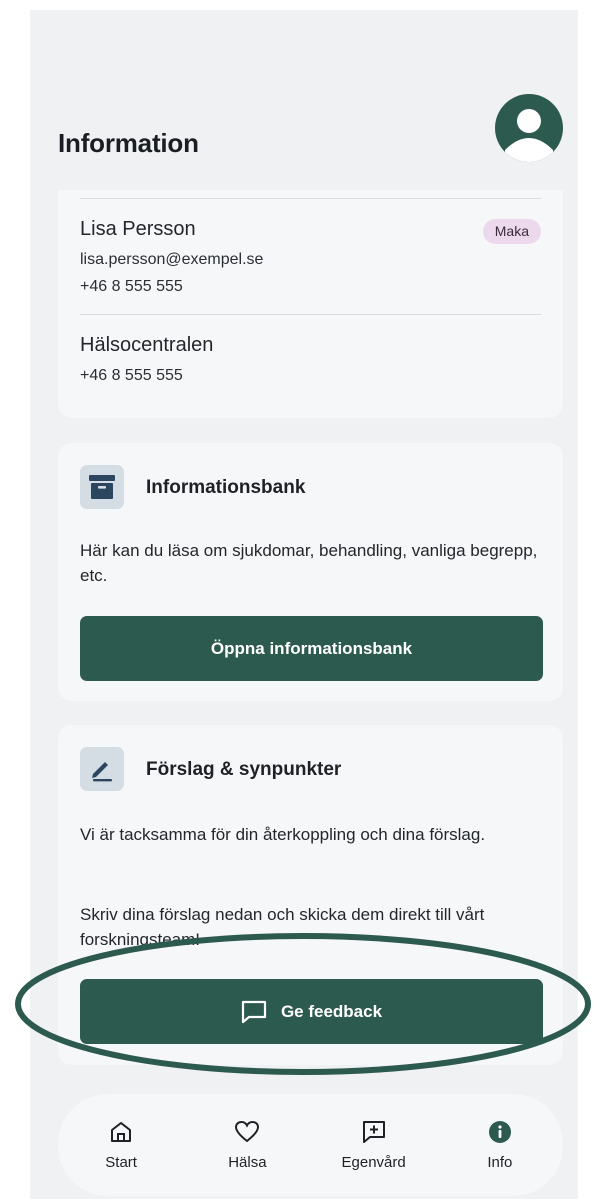 The width and height of the screenshot is (608, 1201). What do you see at coordinates (247, 1162) in the screenshot?
I see `nav-label: Hälsa` at bounding box center [247, 1162].